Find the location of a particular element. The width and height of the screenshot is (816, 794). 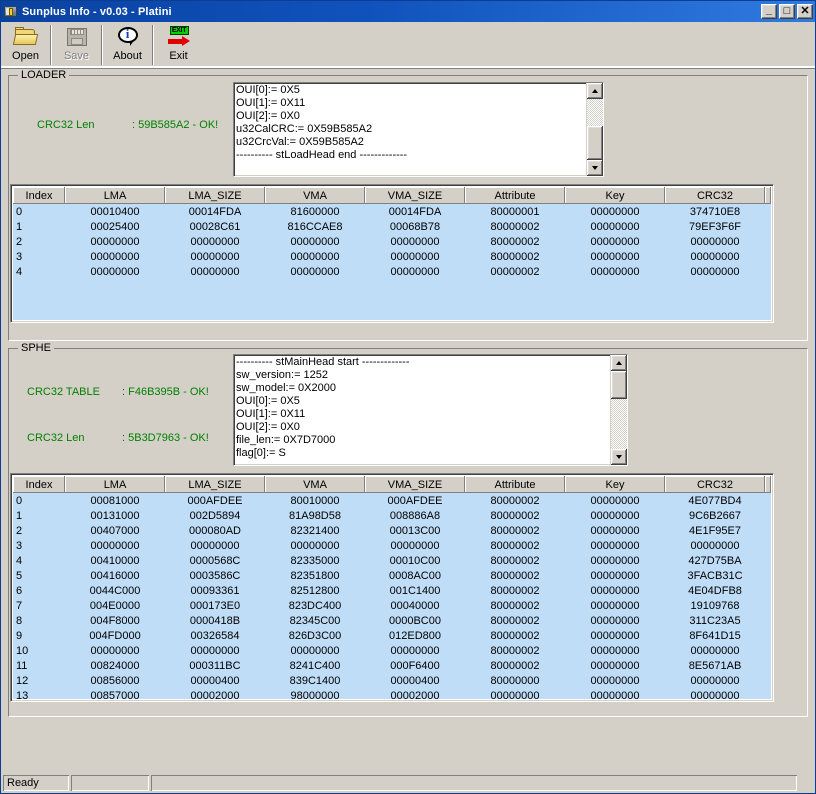

sphe-col-vma-size: VMA_SIZE is located at coordinates (415, 484).